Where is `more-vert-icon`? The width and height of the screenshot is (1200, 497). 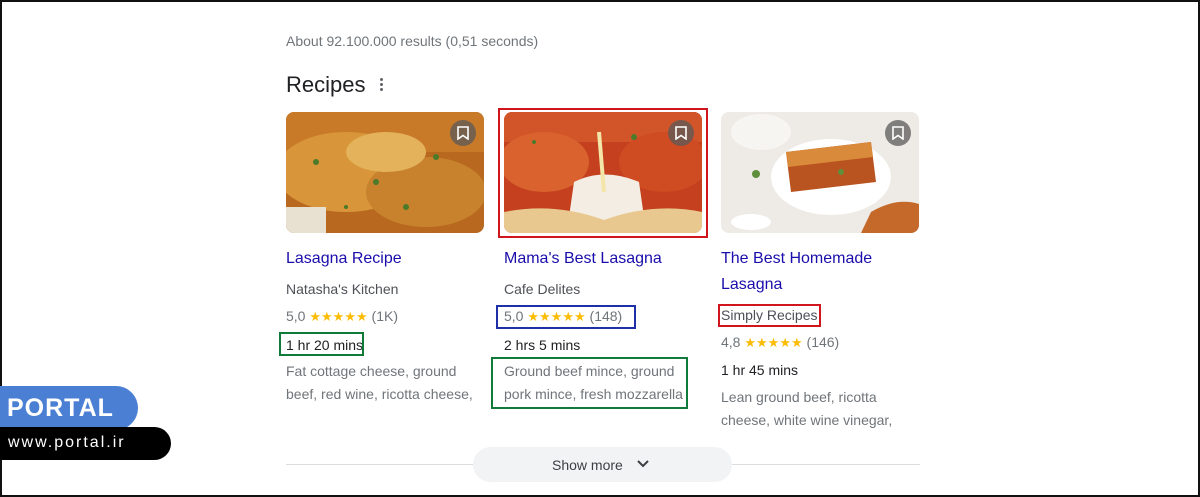 more-vert-icon is located at coordinates (381, 85).